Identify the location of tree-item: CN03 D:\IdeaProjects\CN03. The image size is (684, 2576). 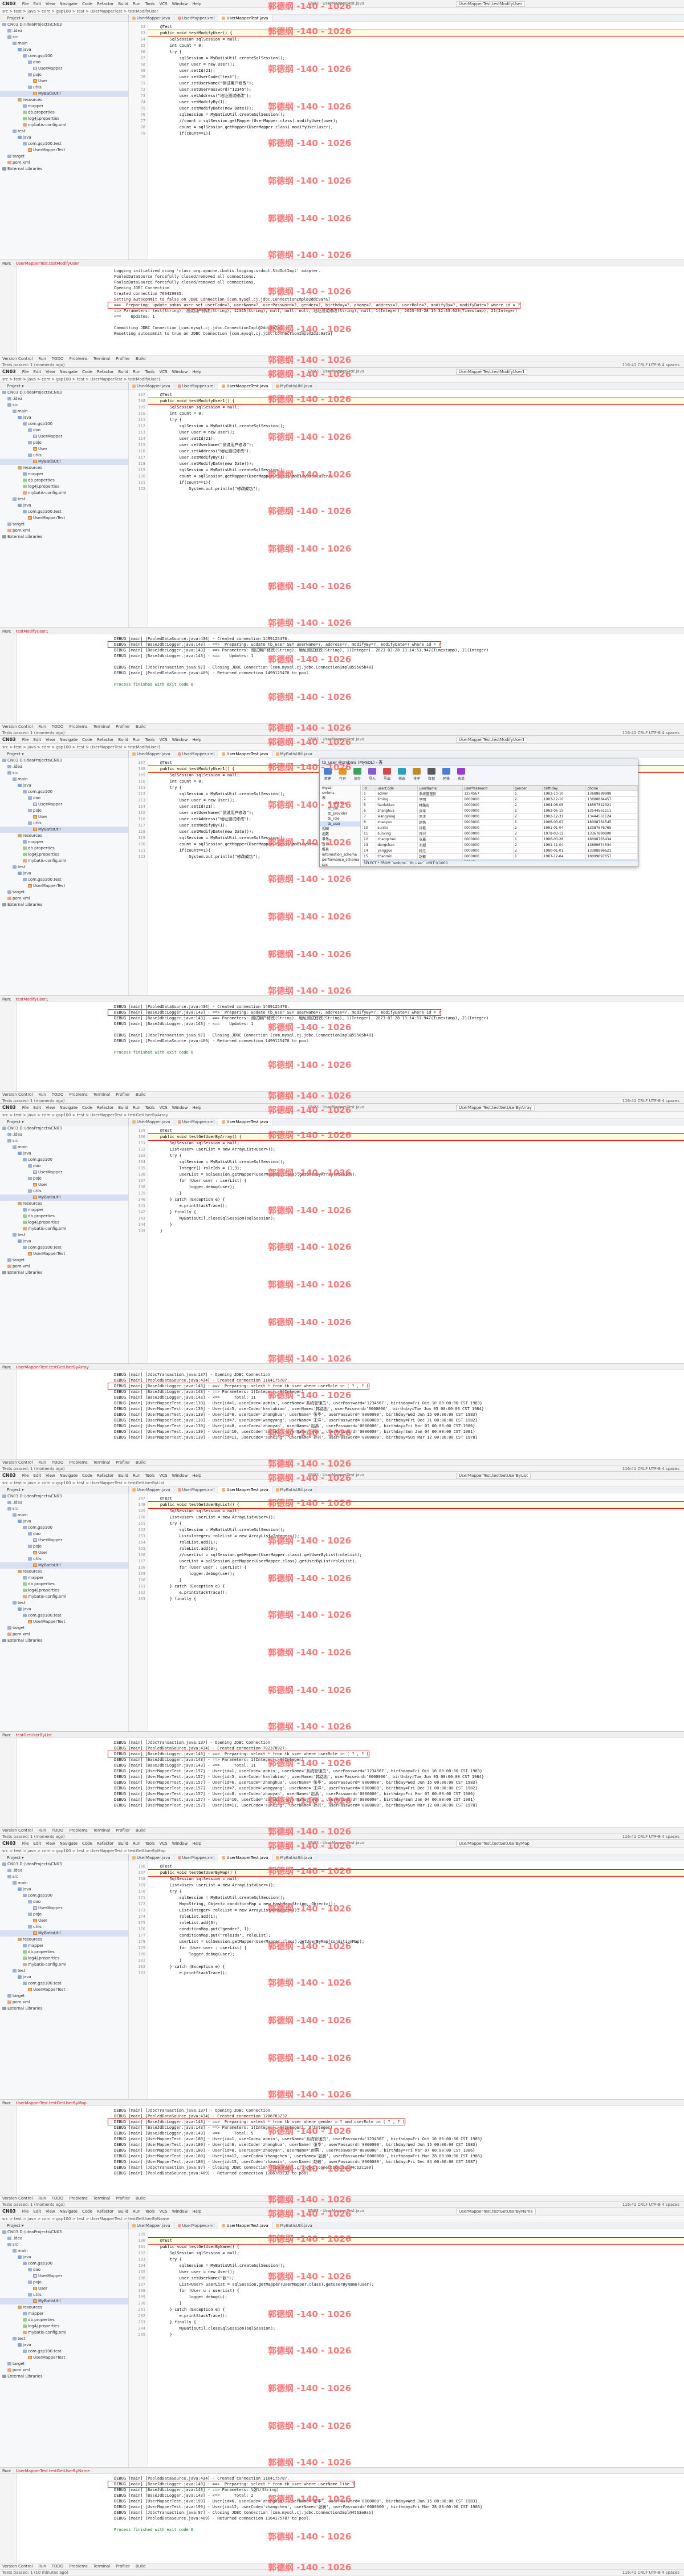
(64, 761).